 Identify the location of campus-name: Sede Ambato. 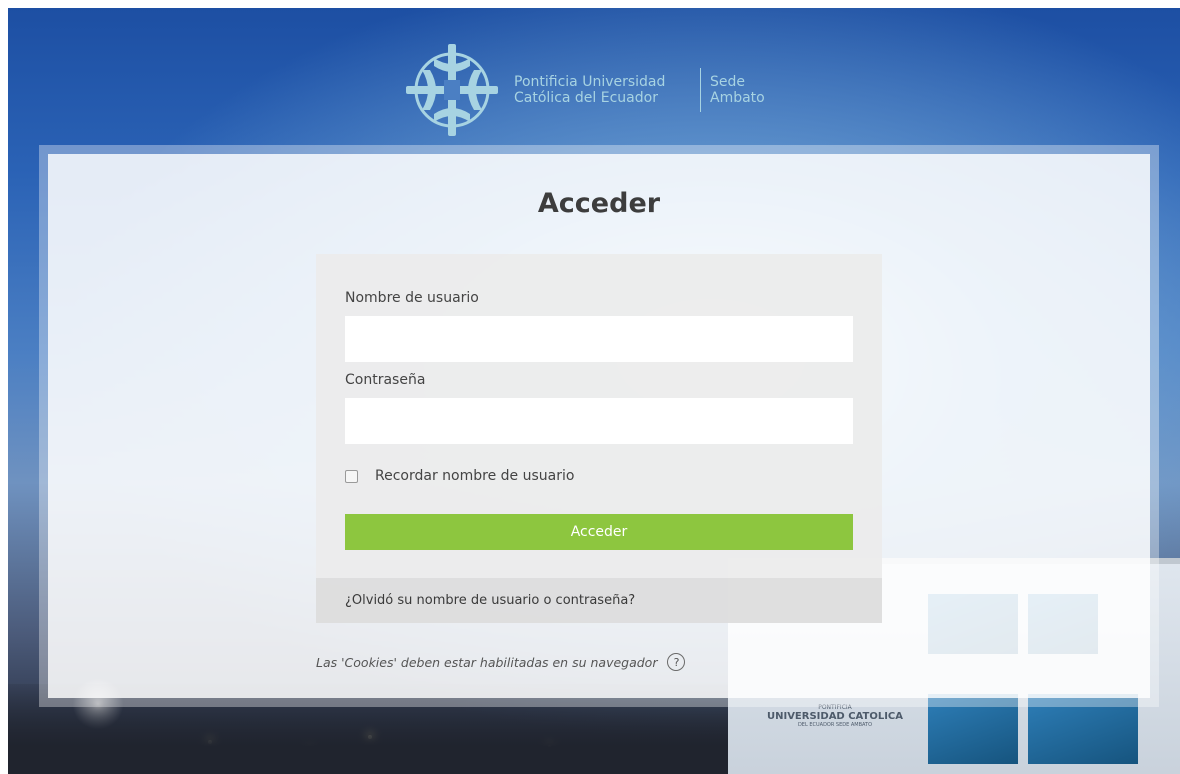
(737, 90).